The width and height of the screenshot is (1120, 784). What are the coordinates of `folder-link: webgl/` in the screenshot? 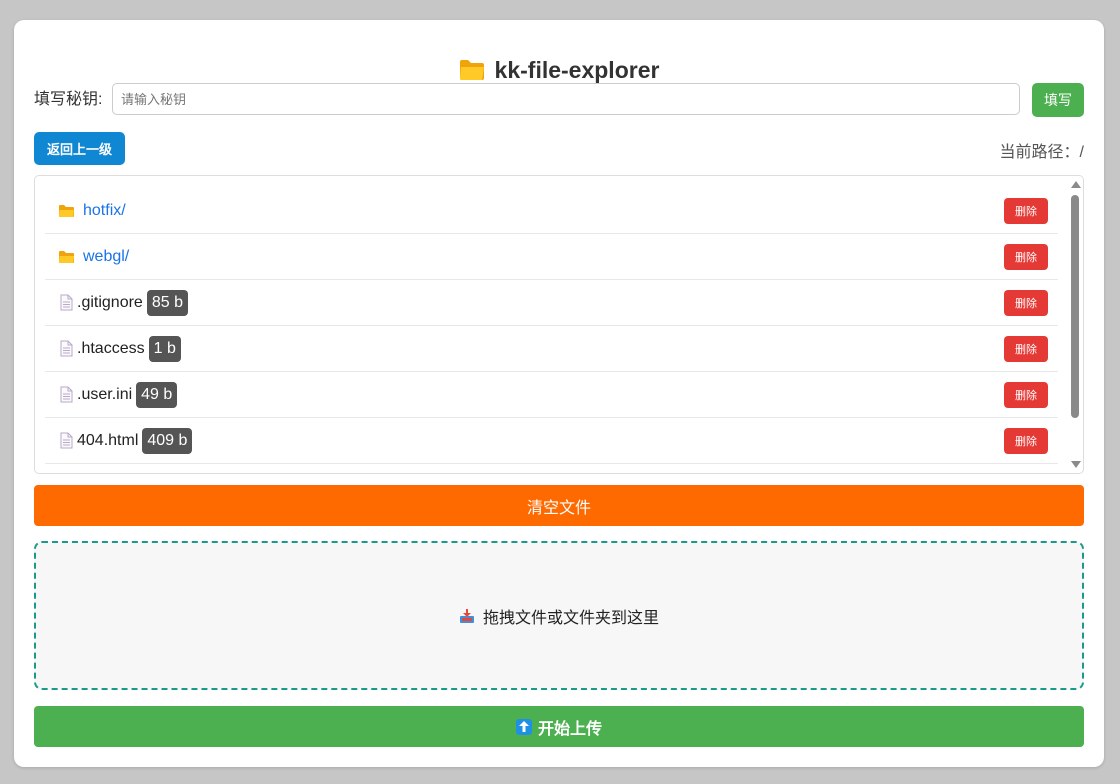 It's located at (106, 257).